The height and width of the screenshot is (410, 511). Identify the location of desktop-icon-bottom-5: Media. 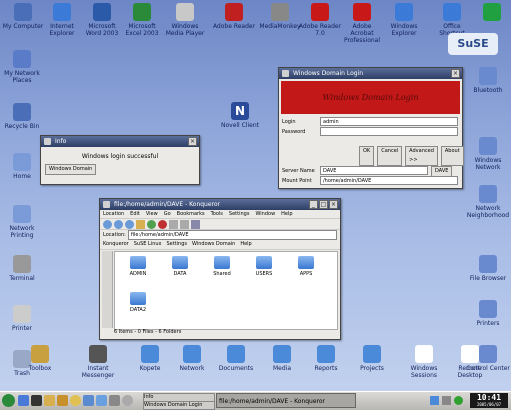
(282, 358).